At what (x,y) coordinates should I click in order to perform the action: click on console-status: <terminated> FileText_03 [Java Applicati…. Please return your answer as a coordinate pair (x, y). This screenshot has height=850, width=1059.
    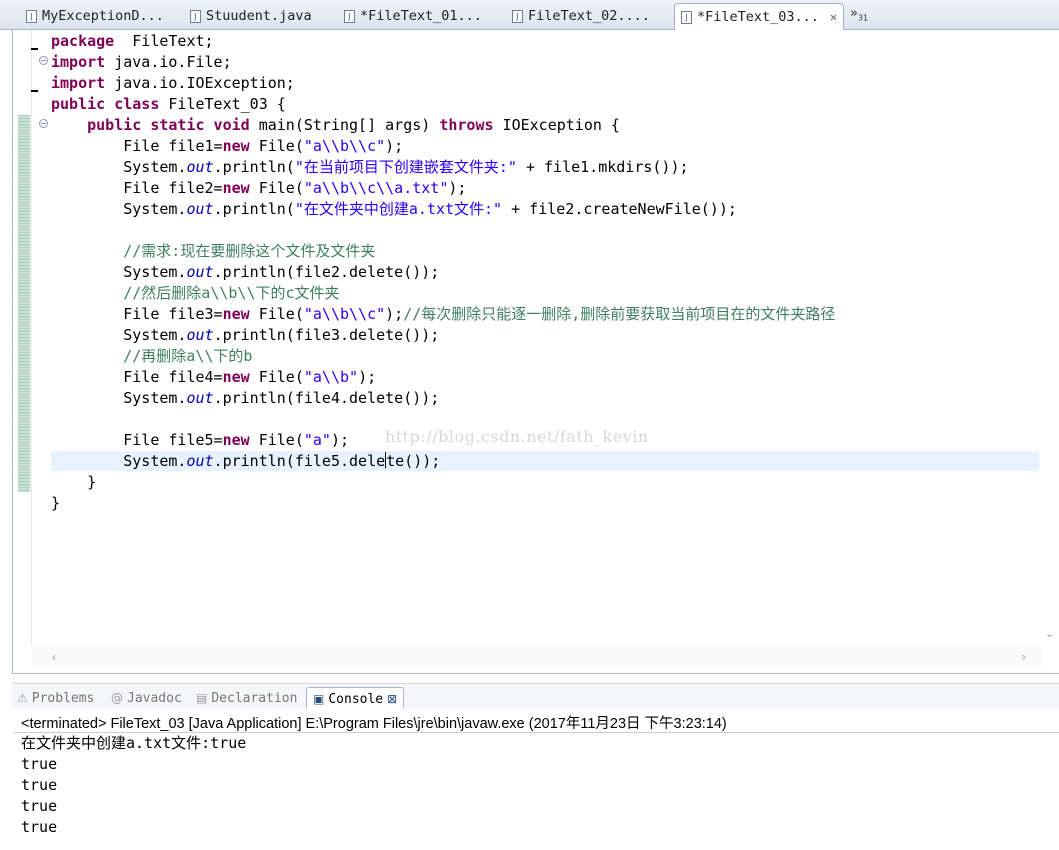
    Looking at the image, I should click on (374, 724).